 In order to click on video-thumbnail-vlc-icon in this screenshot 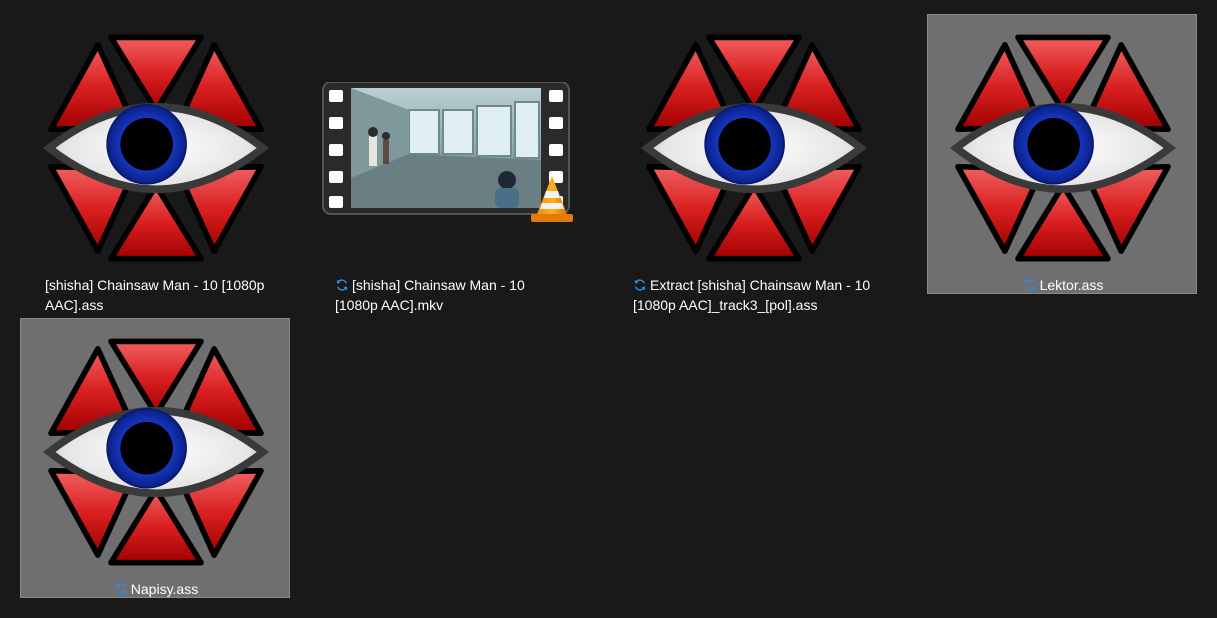, I will do `click(446, 148)`.